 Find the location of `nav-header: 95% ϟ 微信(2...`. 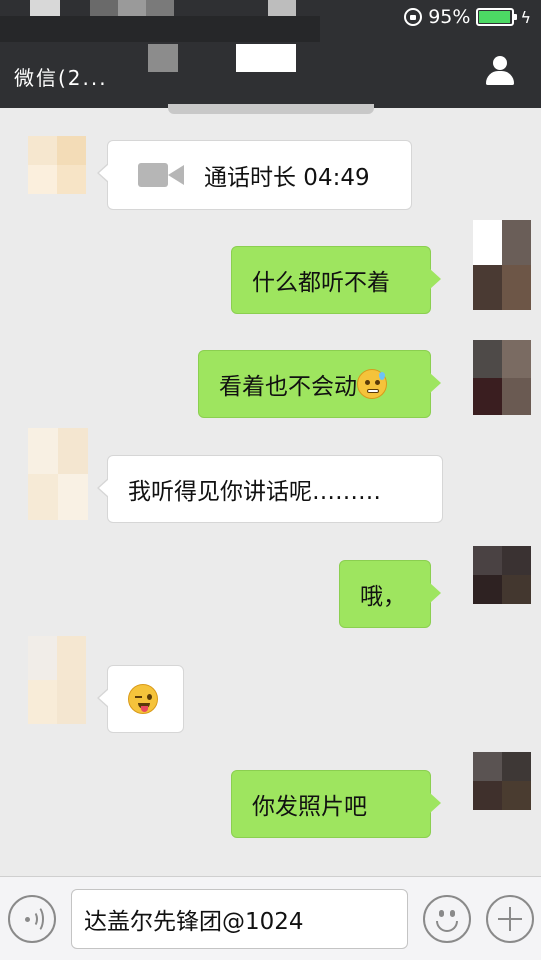

nav-header: 95% ϟ 微信(2... is located at coordinates (270, 54).